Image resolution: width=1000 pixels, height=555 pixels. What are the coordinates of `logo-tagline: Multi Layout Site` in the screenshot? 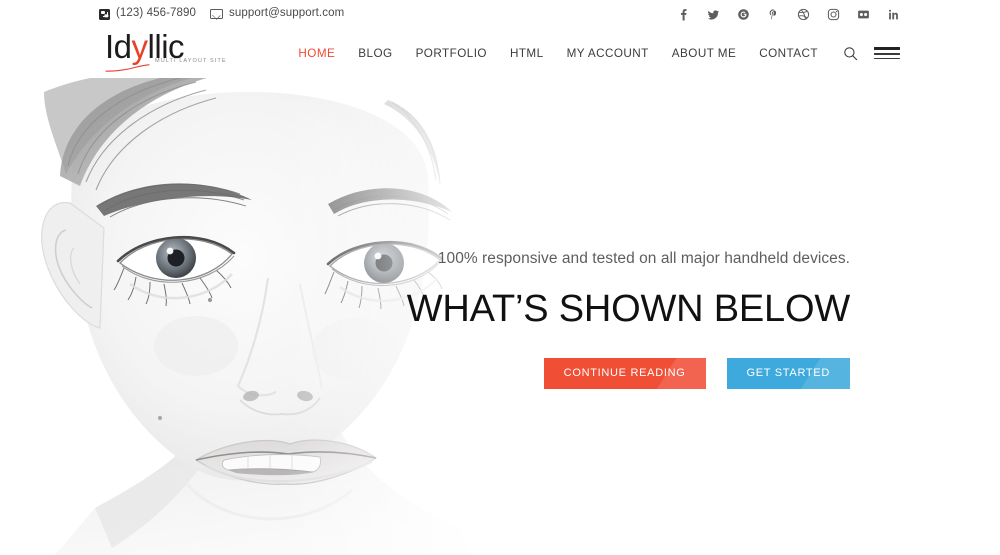 It's located at (191, 61).